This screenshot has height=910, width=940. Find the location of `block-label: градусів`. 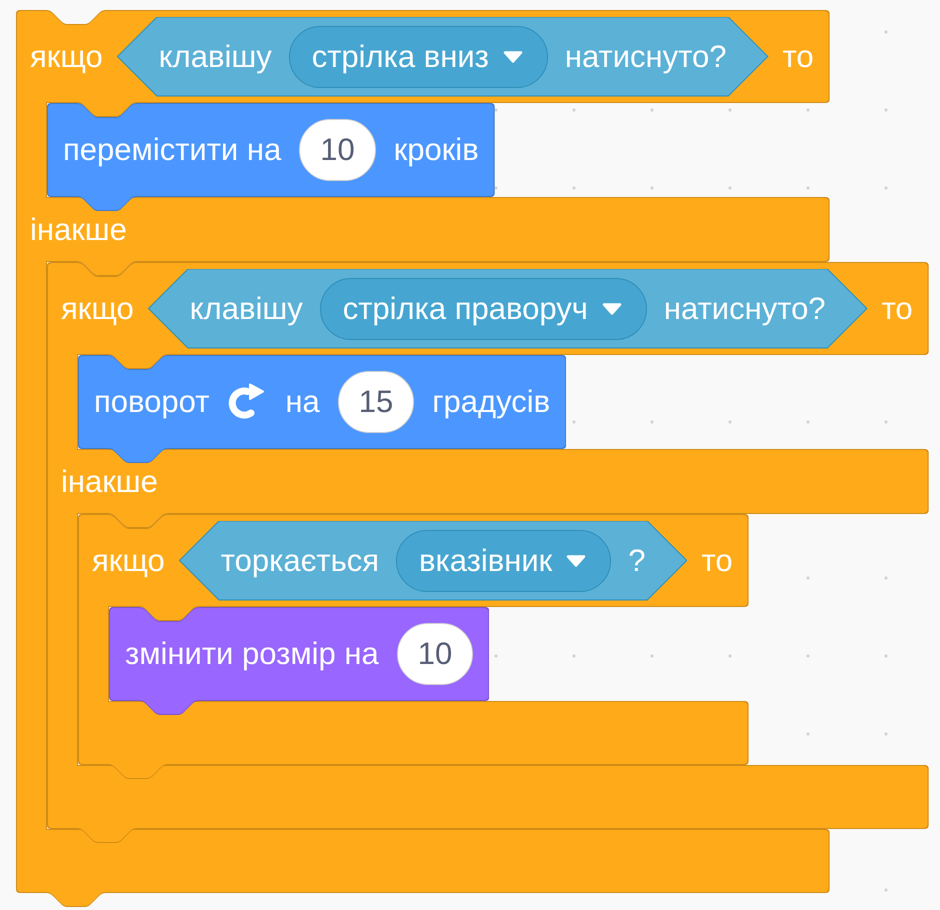

block-label: градусів is located at coordinates (491, 402).